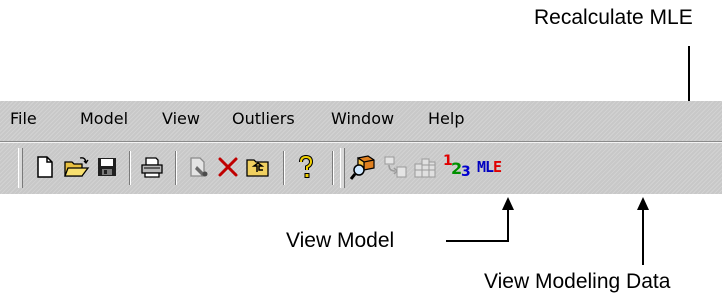 The width and height of the screenshot is (722, 299). I want to click on view-model-pointer-vertical, so click(508, 225).